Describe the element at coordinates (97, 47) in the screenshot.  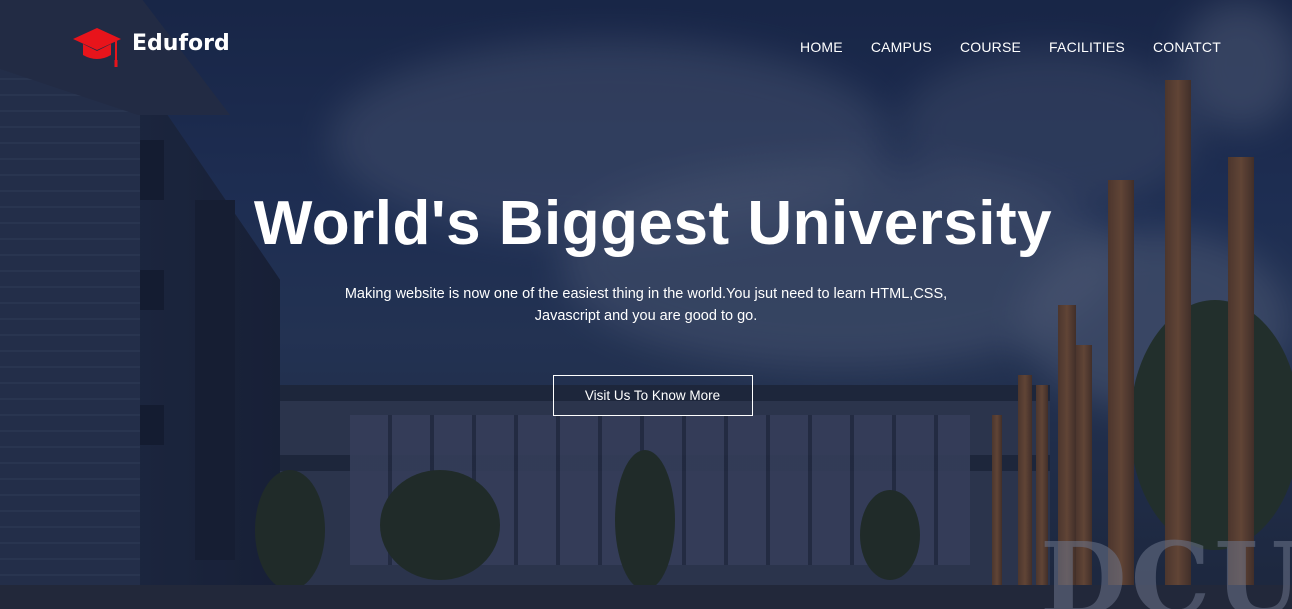
I see `graduation-cap-icon` at that location.